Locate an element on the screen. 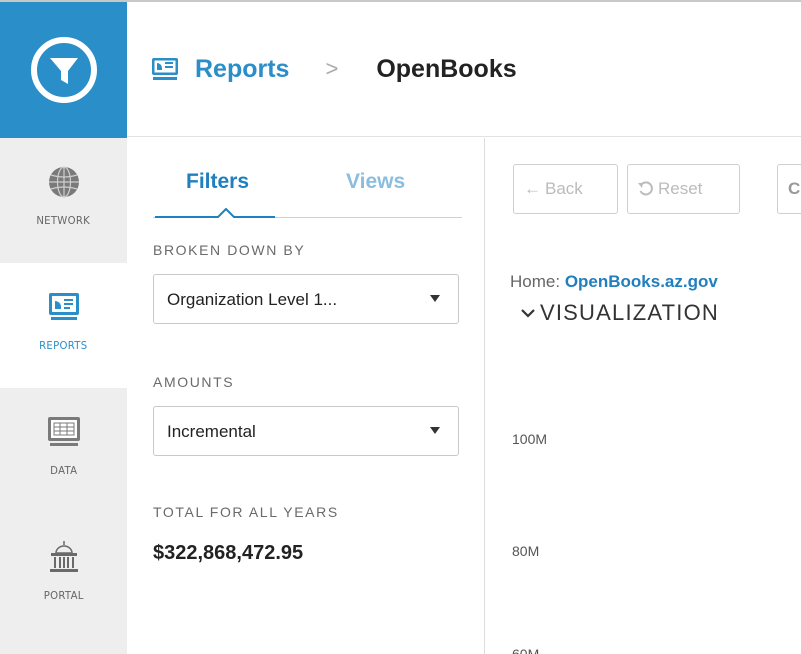 Image resolution: width=801 pixels, height=654 pixels. home-breadcrumb: Home: OpenBooks.az.gov is located at coordinates (614, 282).